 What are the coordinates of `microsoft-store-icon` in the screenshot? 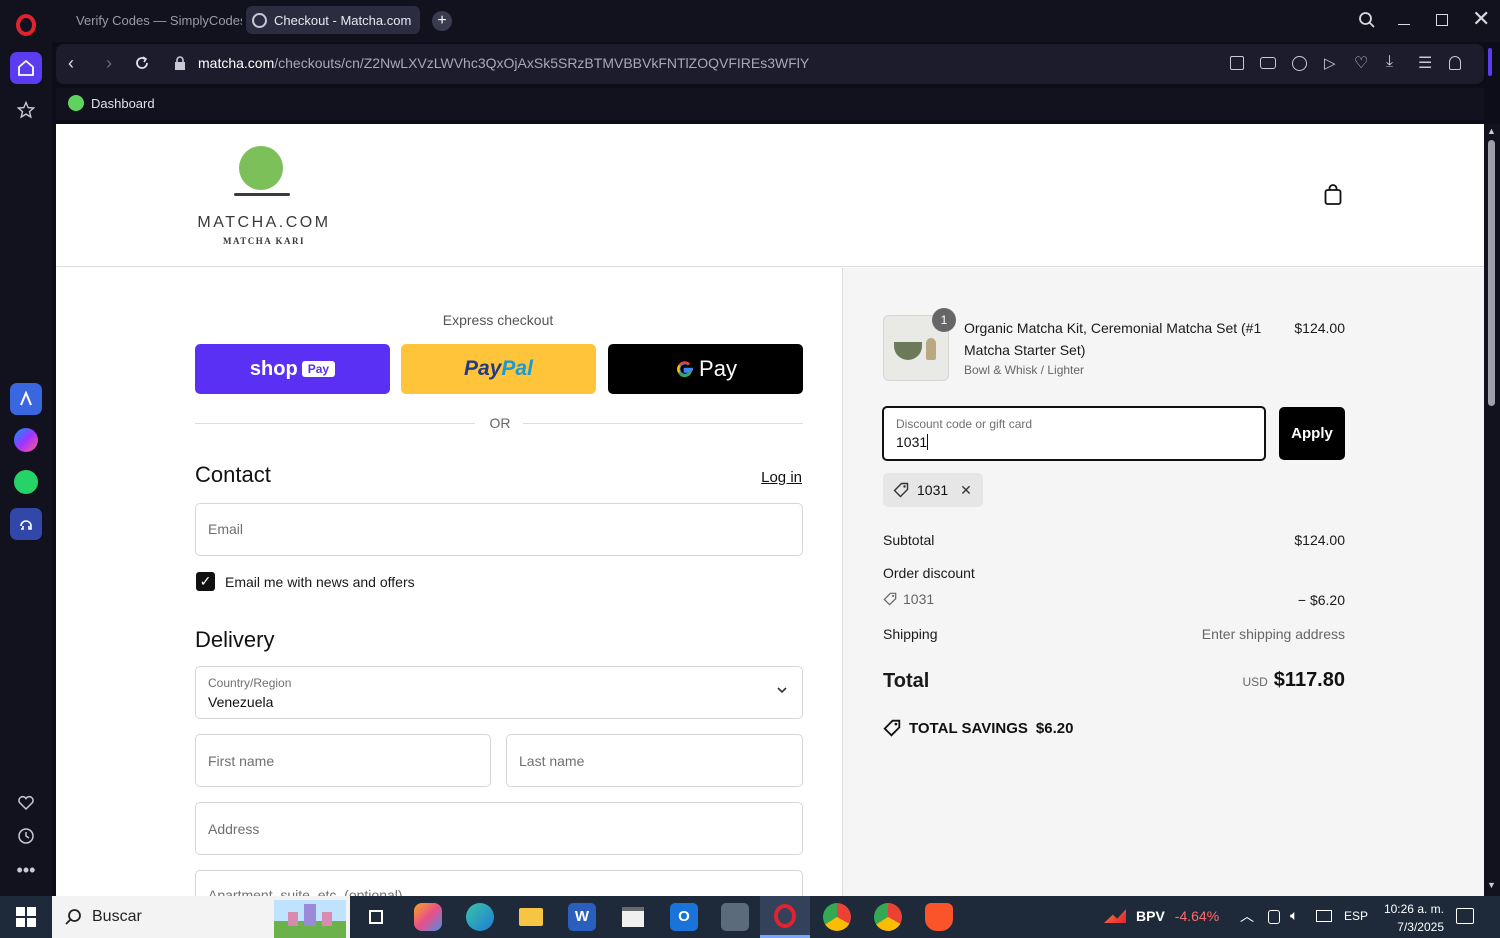 It's located at (633, 917).